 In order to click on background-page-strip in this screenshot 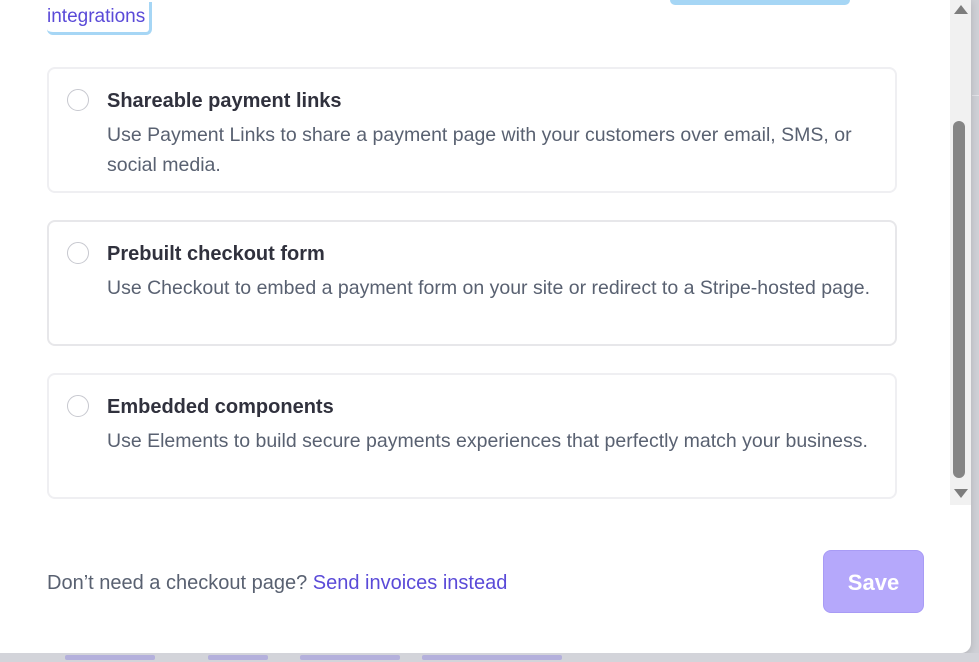, I will do `click(489, 657)`.